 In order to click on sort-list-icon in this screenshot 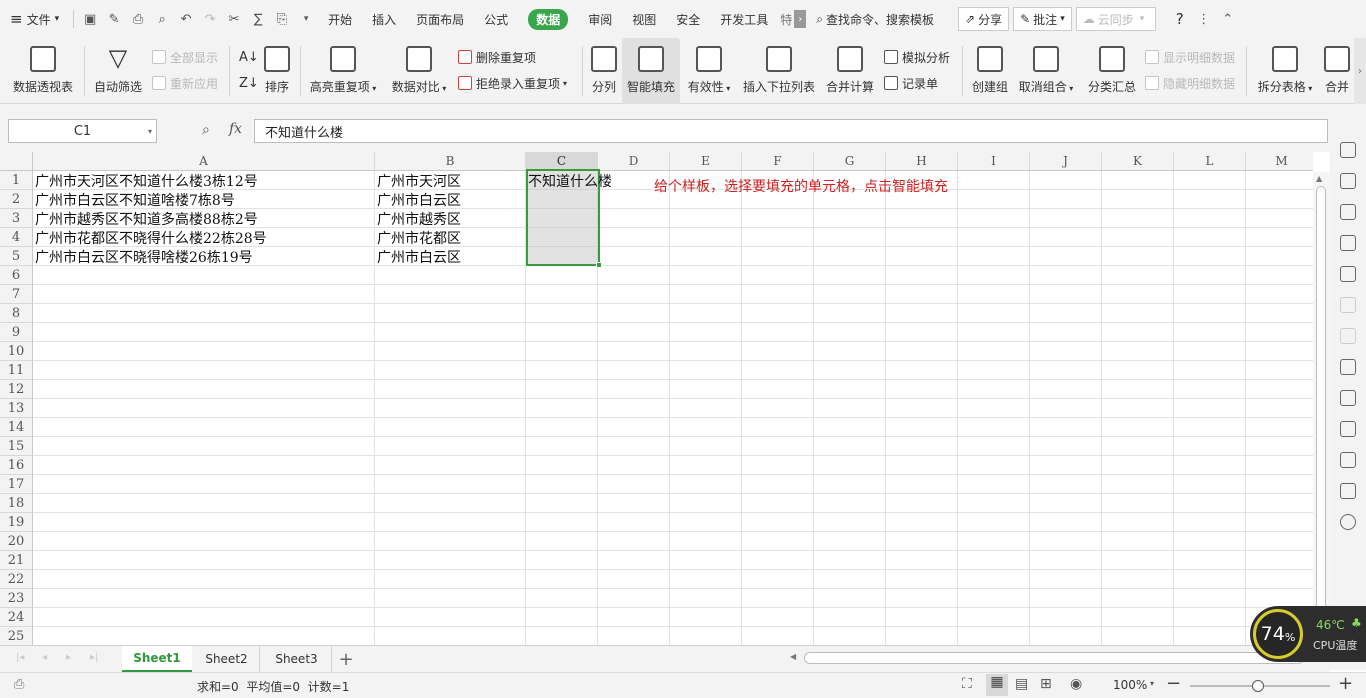, I will do `click(1348, 336)`.